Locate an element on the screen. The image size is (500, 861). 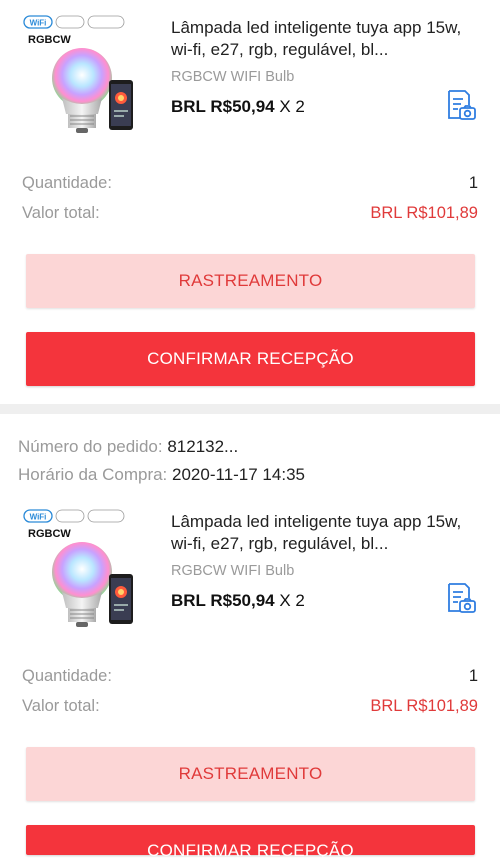
order-number-label: Número do pedido: is located at coordinates (90, 446).